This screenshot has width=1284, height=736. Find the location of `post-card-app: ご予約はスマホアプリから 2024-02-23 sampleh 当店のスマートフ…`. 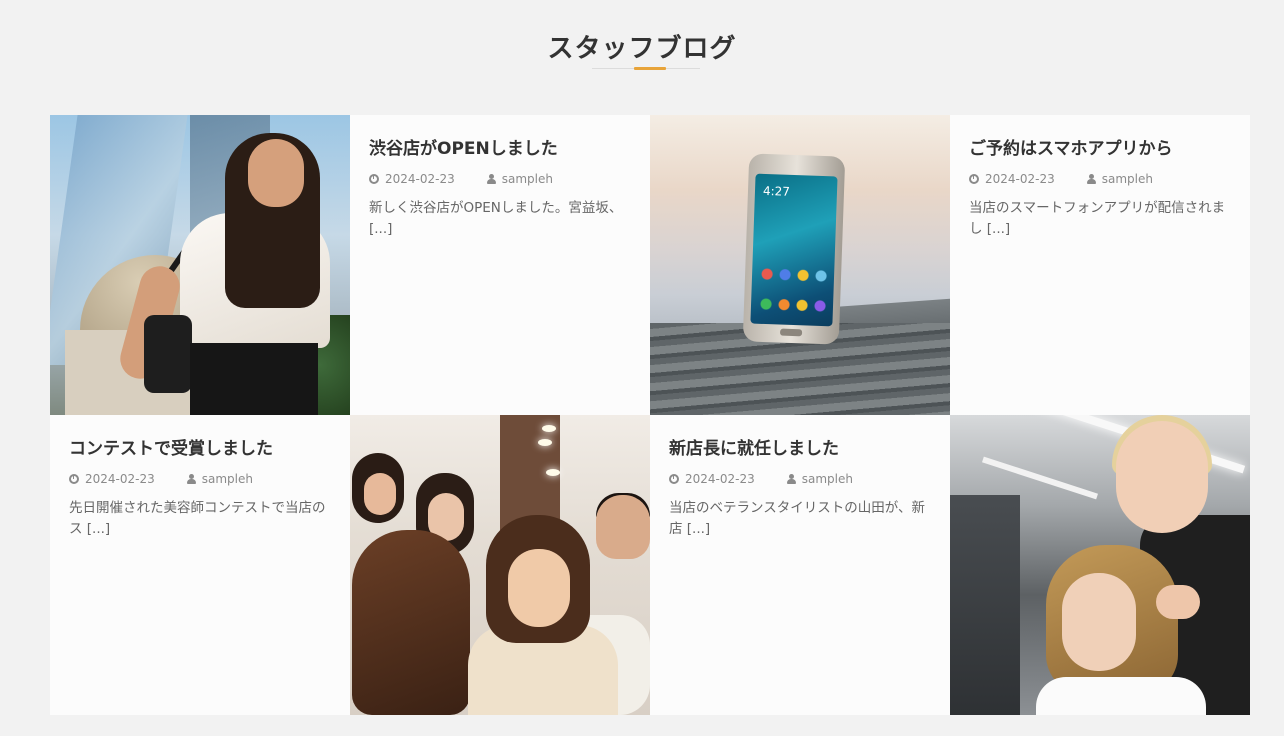

post-card-app: ご予約はスマホアプリから 2024-02-23 sampleh 当店のスマートフ… is located at coordinates (1100, 265).